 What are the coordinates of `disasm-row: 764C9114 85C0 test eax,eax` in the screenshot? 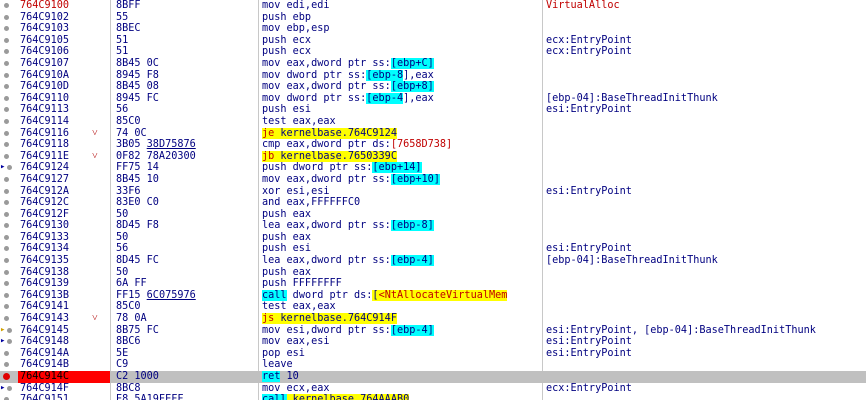 It's located at (433, 122).